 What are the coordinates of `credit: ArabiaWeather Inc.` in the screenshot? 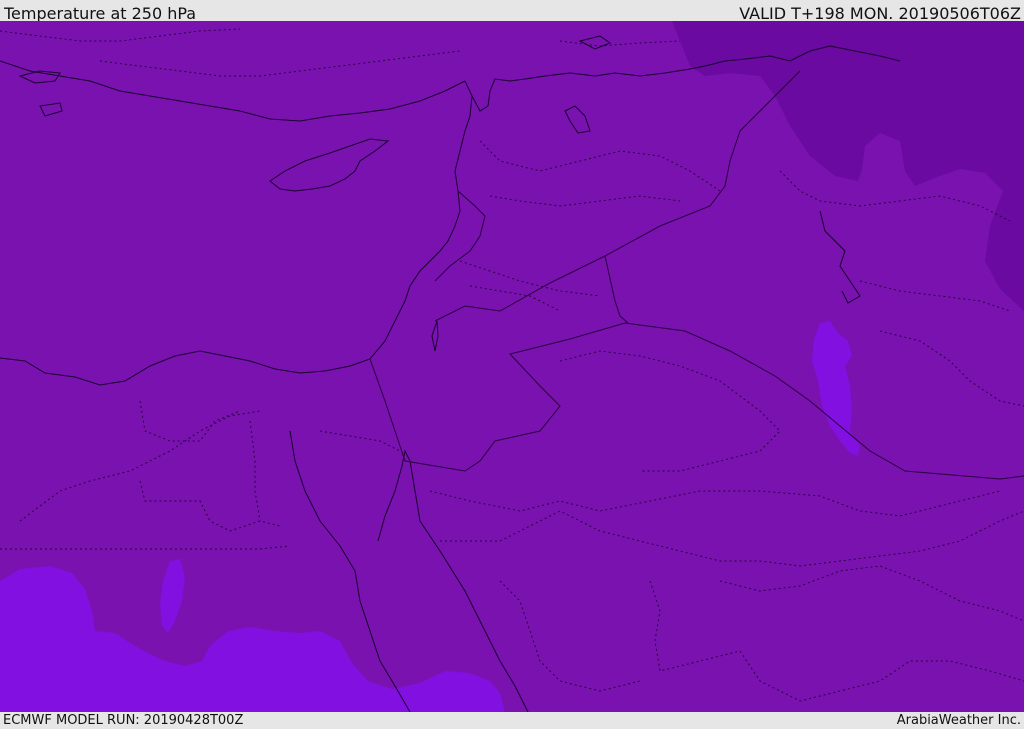 It's located at (958, 720).